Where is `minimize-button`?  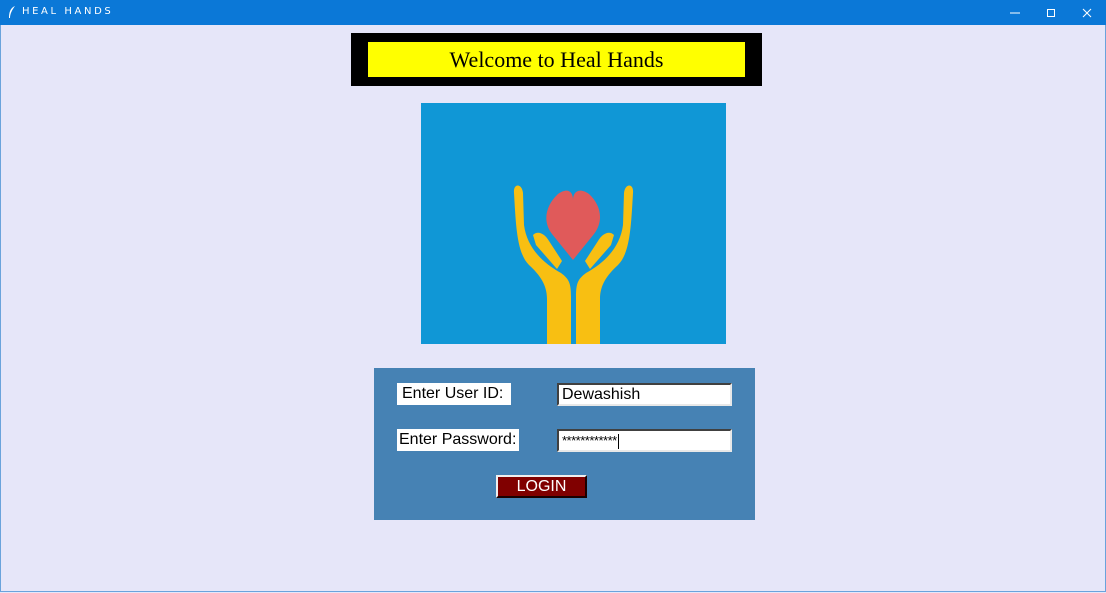 minimize-button is located at coordinates (1015, 12).